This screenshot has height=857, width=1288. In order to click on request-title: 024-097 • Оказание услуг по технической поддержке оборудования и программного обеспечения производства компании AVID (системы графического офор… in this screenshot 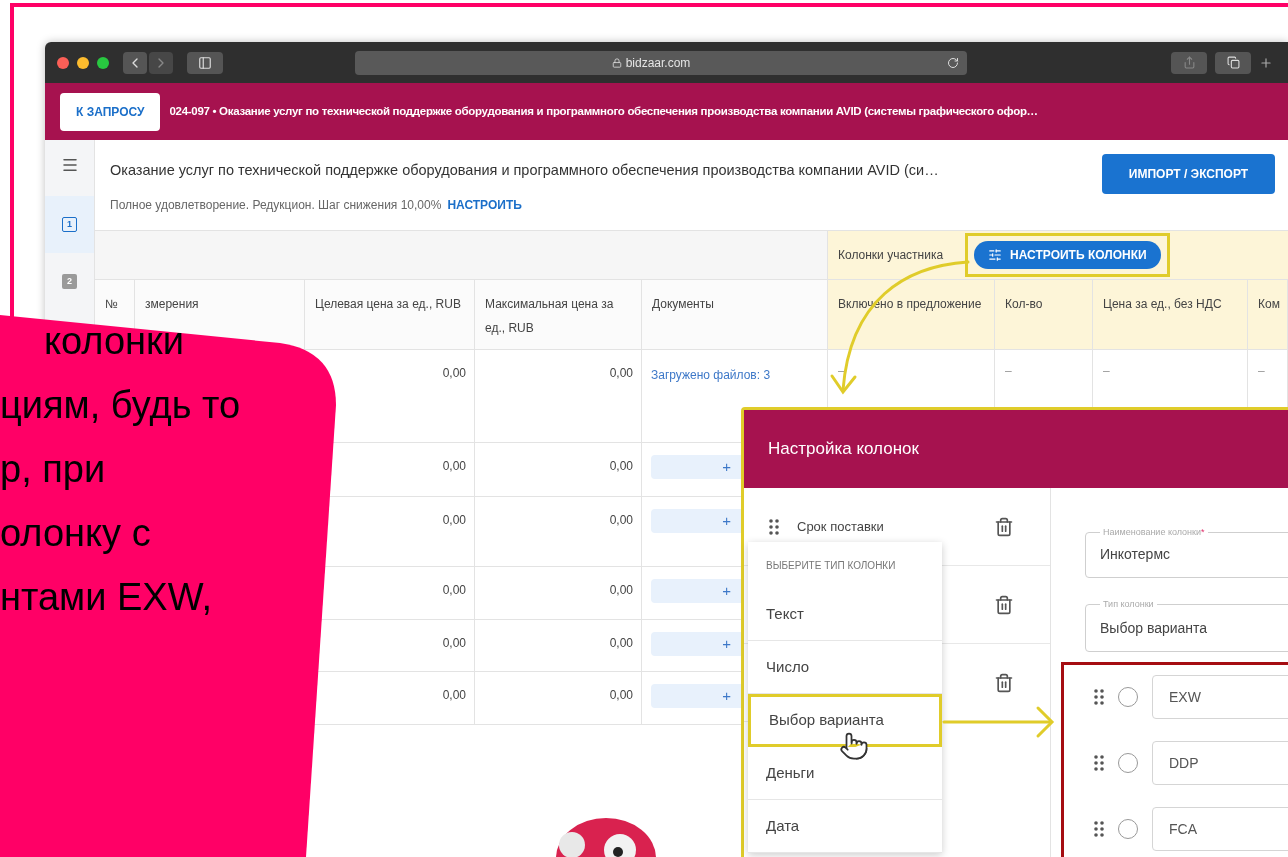, I will do `click(603, 111)`.